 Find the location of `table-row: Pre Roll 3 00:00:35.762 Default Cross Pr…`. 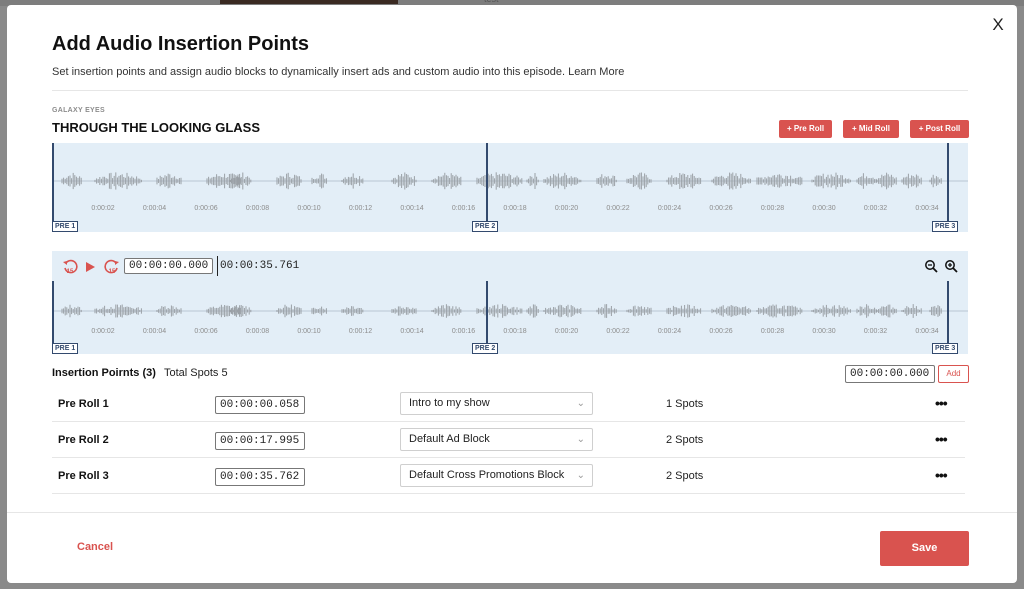

table-row: Pre Roll 3 00:00:35.762 Default Cross Pr… is located at coordinates (508, 476).